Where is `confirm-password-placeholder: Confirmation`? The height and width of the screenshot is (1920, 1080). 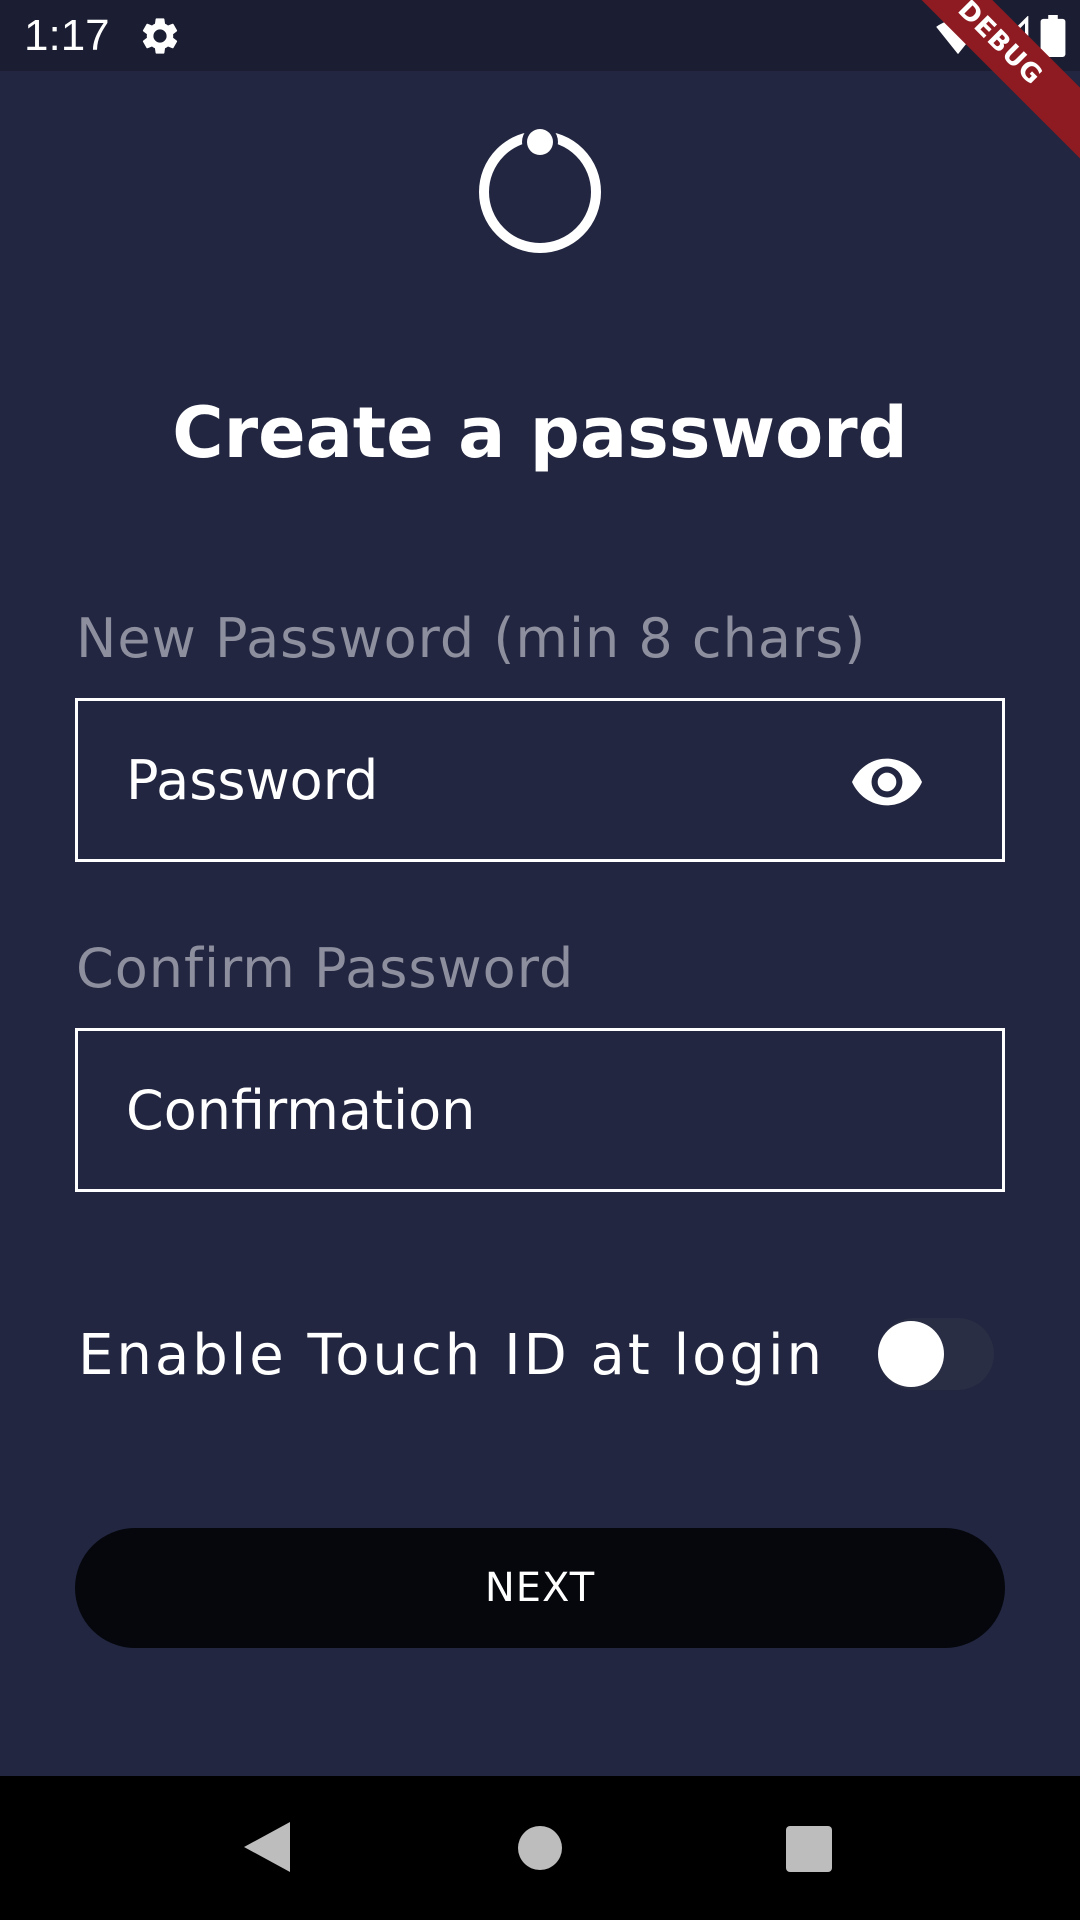
confirm-password-placeholder: Confirmation is located at coordinates (301, 1110).